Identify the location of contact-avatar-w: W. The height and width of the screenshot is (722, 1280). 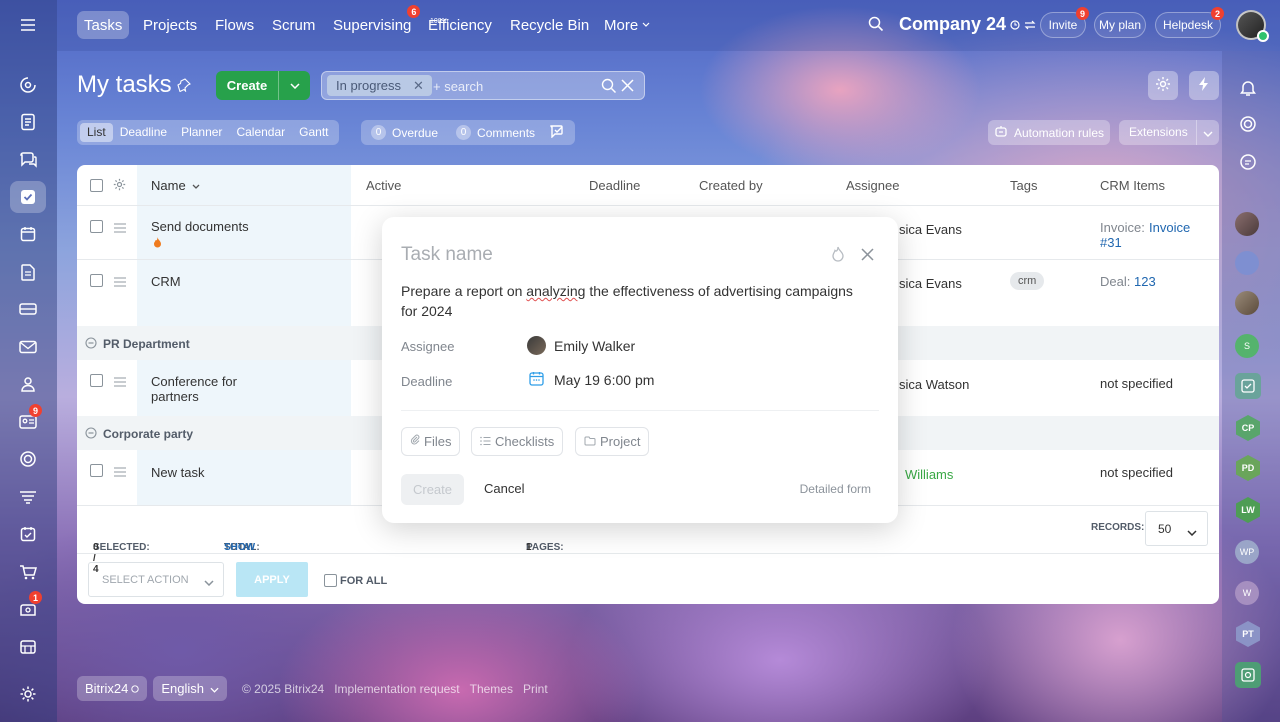
(1247, 593).